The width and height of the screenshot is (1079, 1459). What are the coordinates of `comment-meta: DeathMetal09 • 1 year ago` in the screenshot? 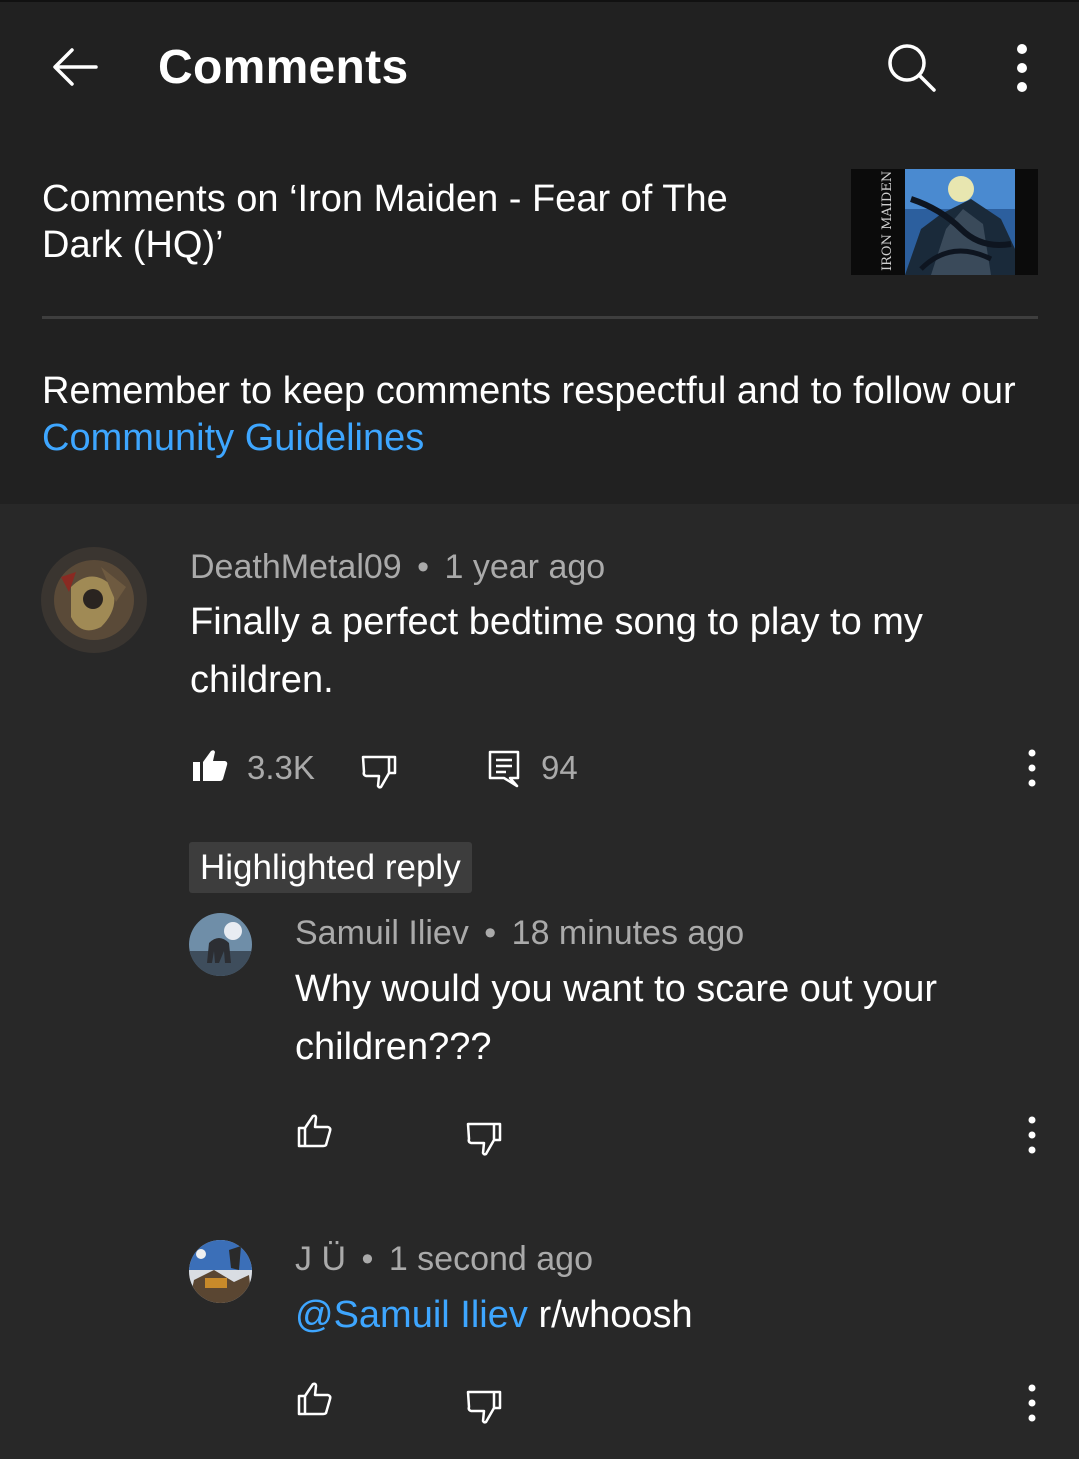 It's located at (397, 567).